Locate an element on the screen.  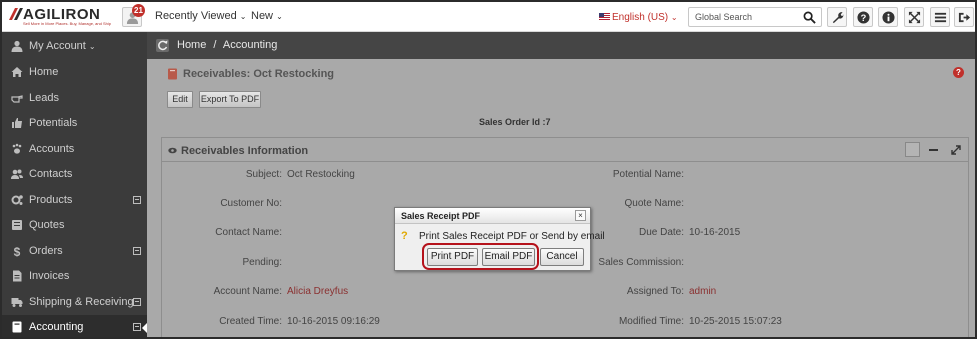
panel-checkbox is located at coordinates (912, 149).